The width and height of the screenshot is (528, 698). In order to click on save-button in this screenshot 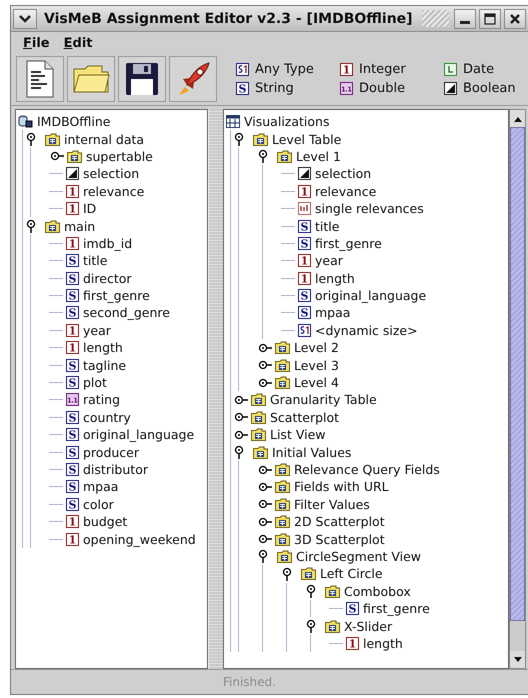, I will do `click(142, 79)`.